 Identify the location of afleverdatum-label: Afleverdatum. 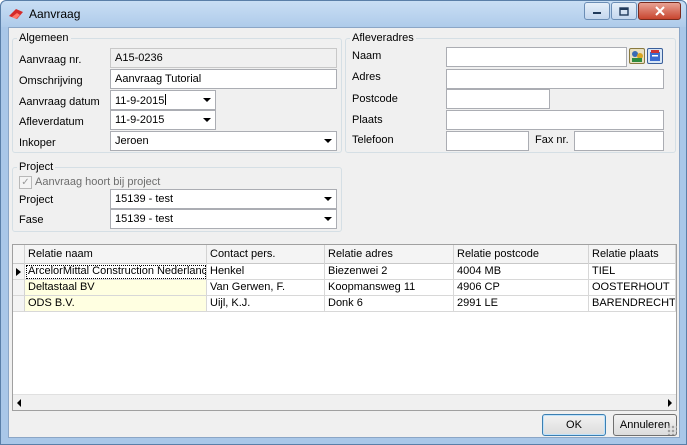
(51, 122).